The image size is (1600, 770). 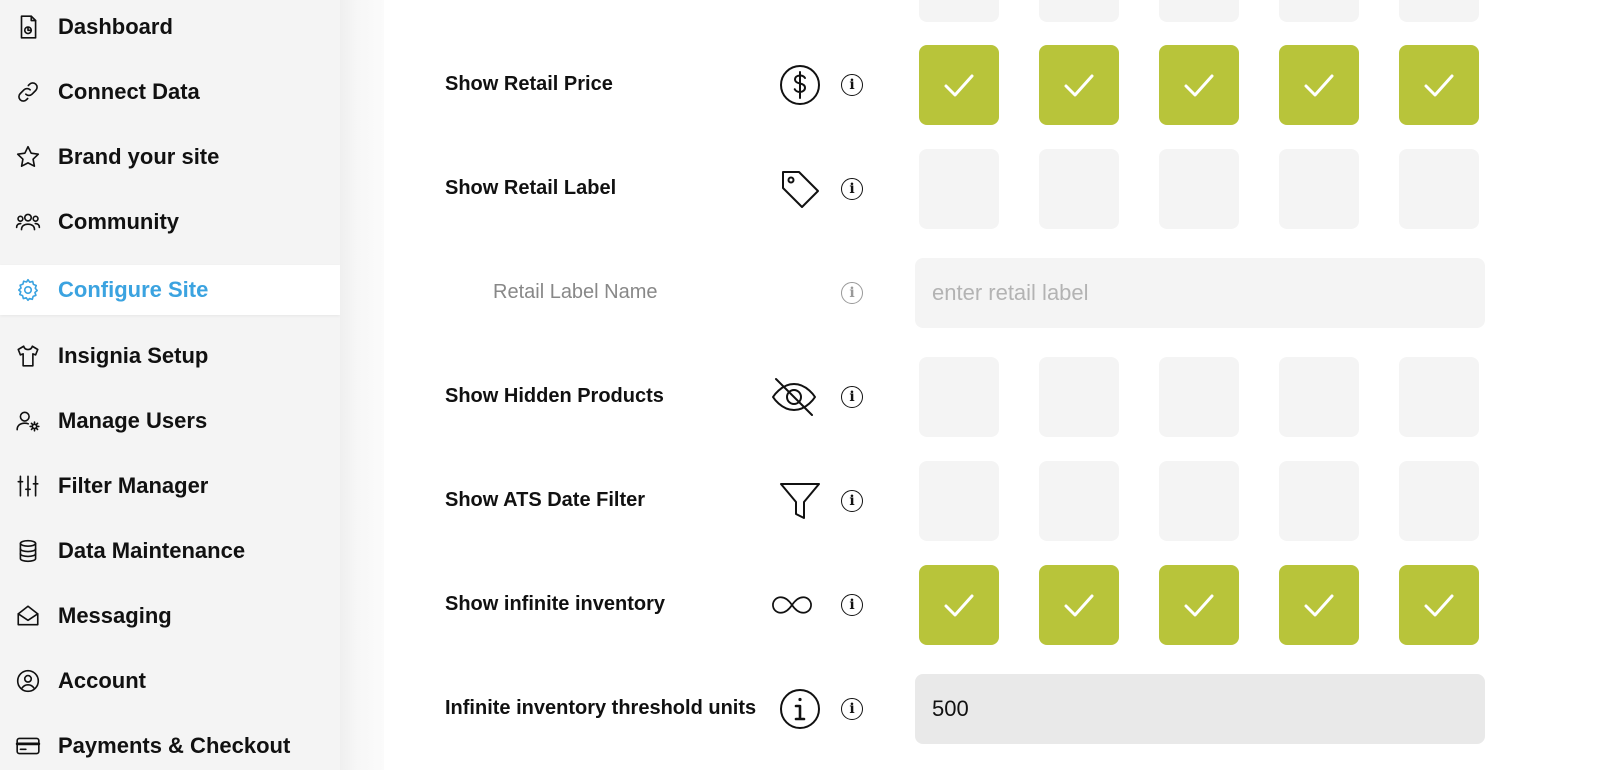 I want to click on gear-icon, so click(x=28, y=290).